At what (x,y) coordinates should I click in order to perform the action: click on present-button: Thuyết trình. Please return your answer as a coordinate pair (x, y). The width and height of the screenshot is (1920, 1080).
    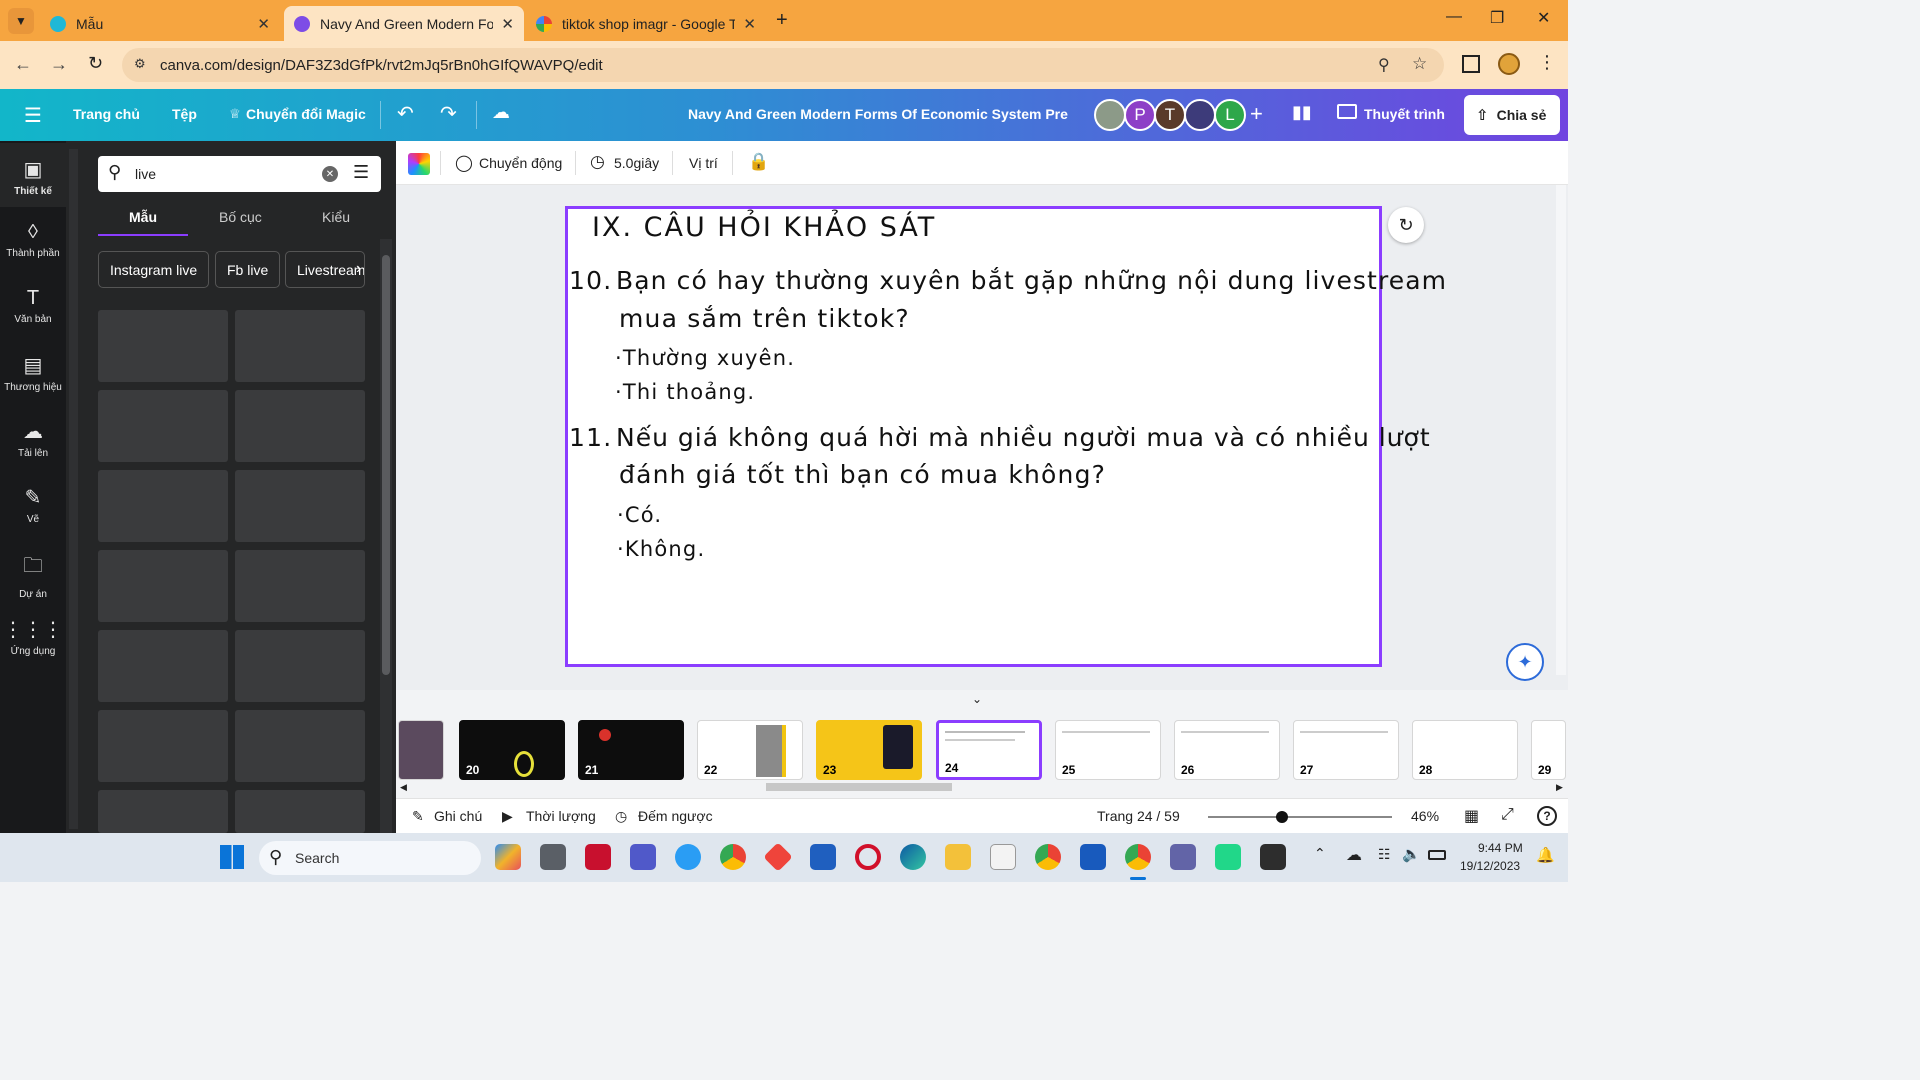
    Looking at the image, I should click on (1404, 114).